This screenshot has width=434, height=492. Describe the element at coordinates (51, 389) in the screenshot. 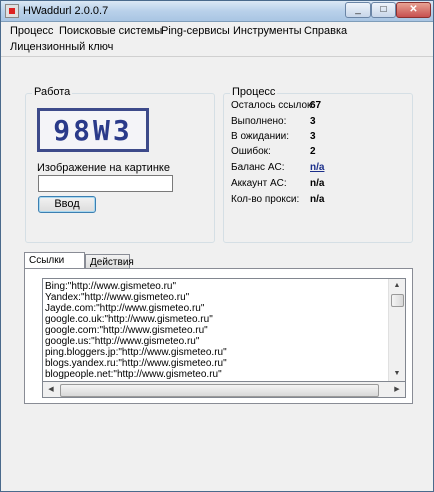

I see `scroll-left-icon: ◀` at that location.